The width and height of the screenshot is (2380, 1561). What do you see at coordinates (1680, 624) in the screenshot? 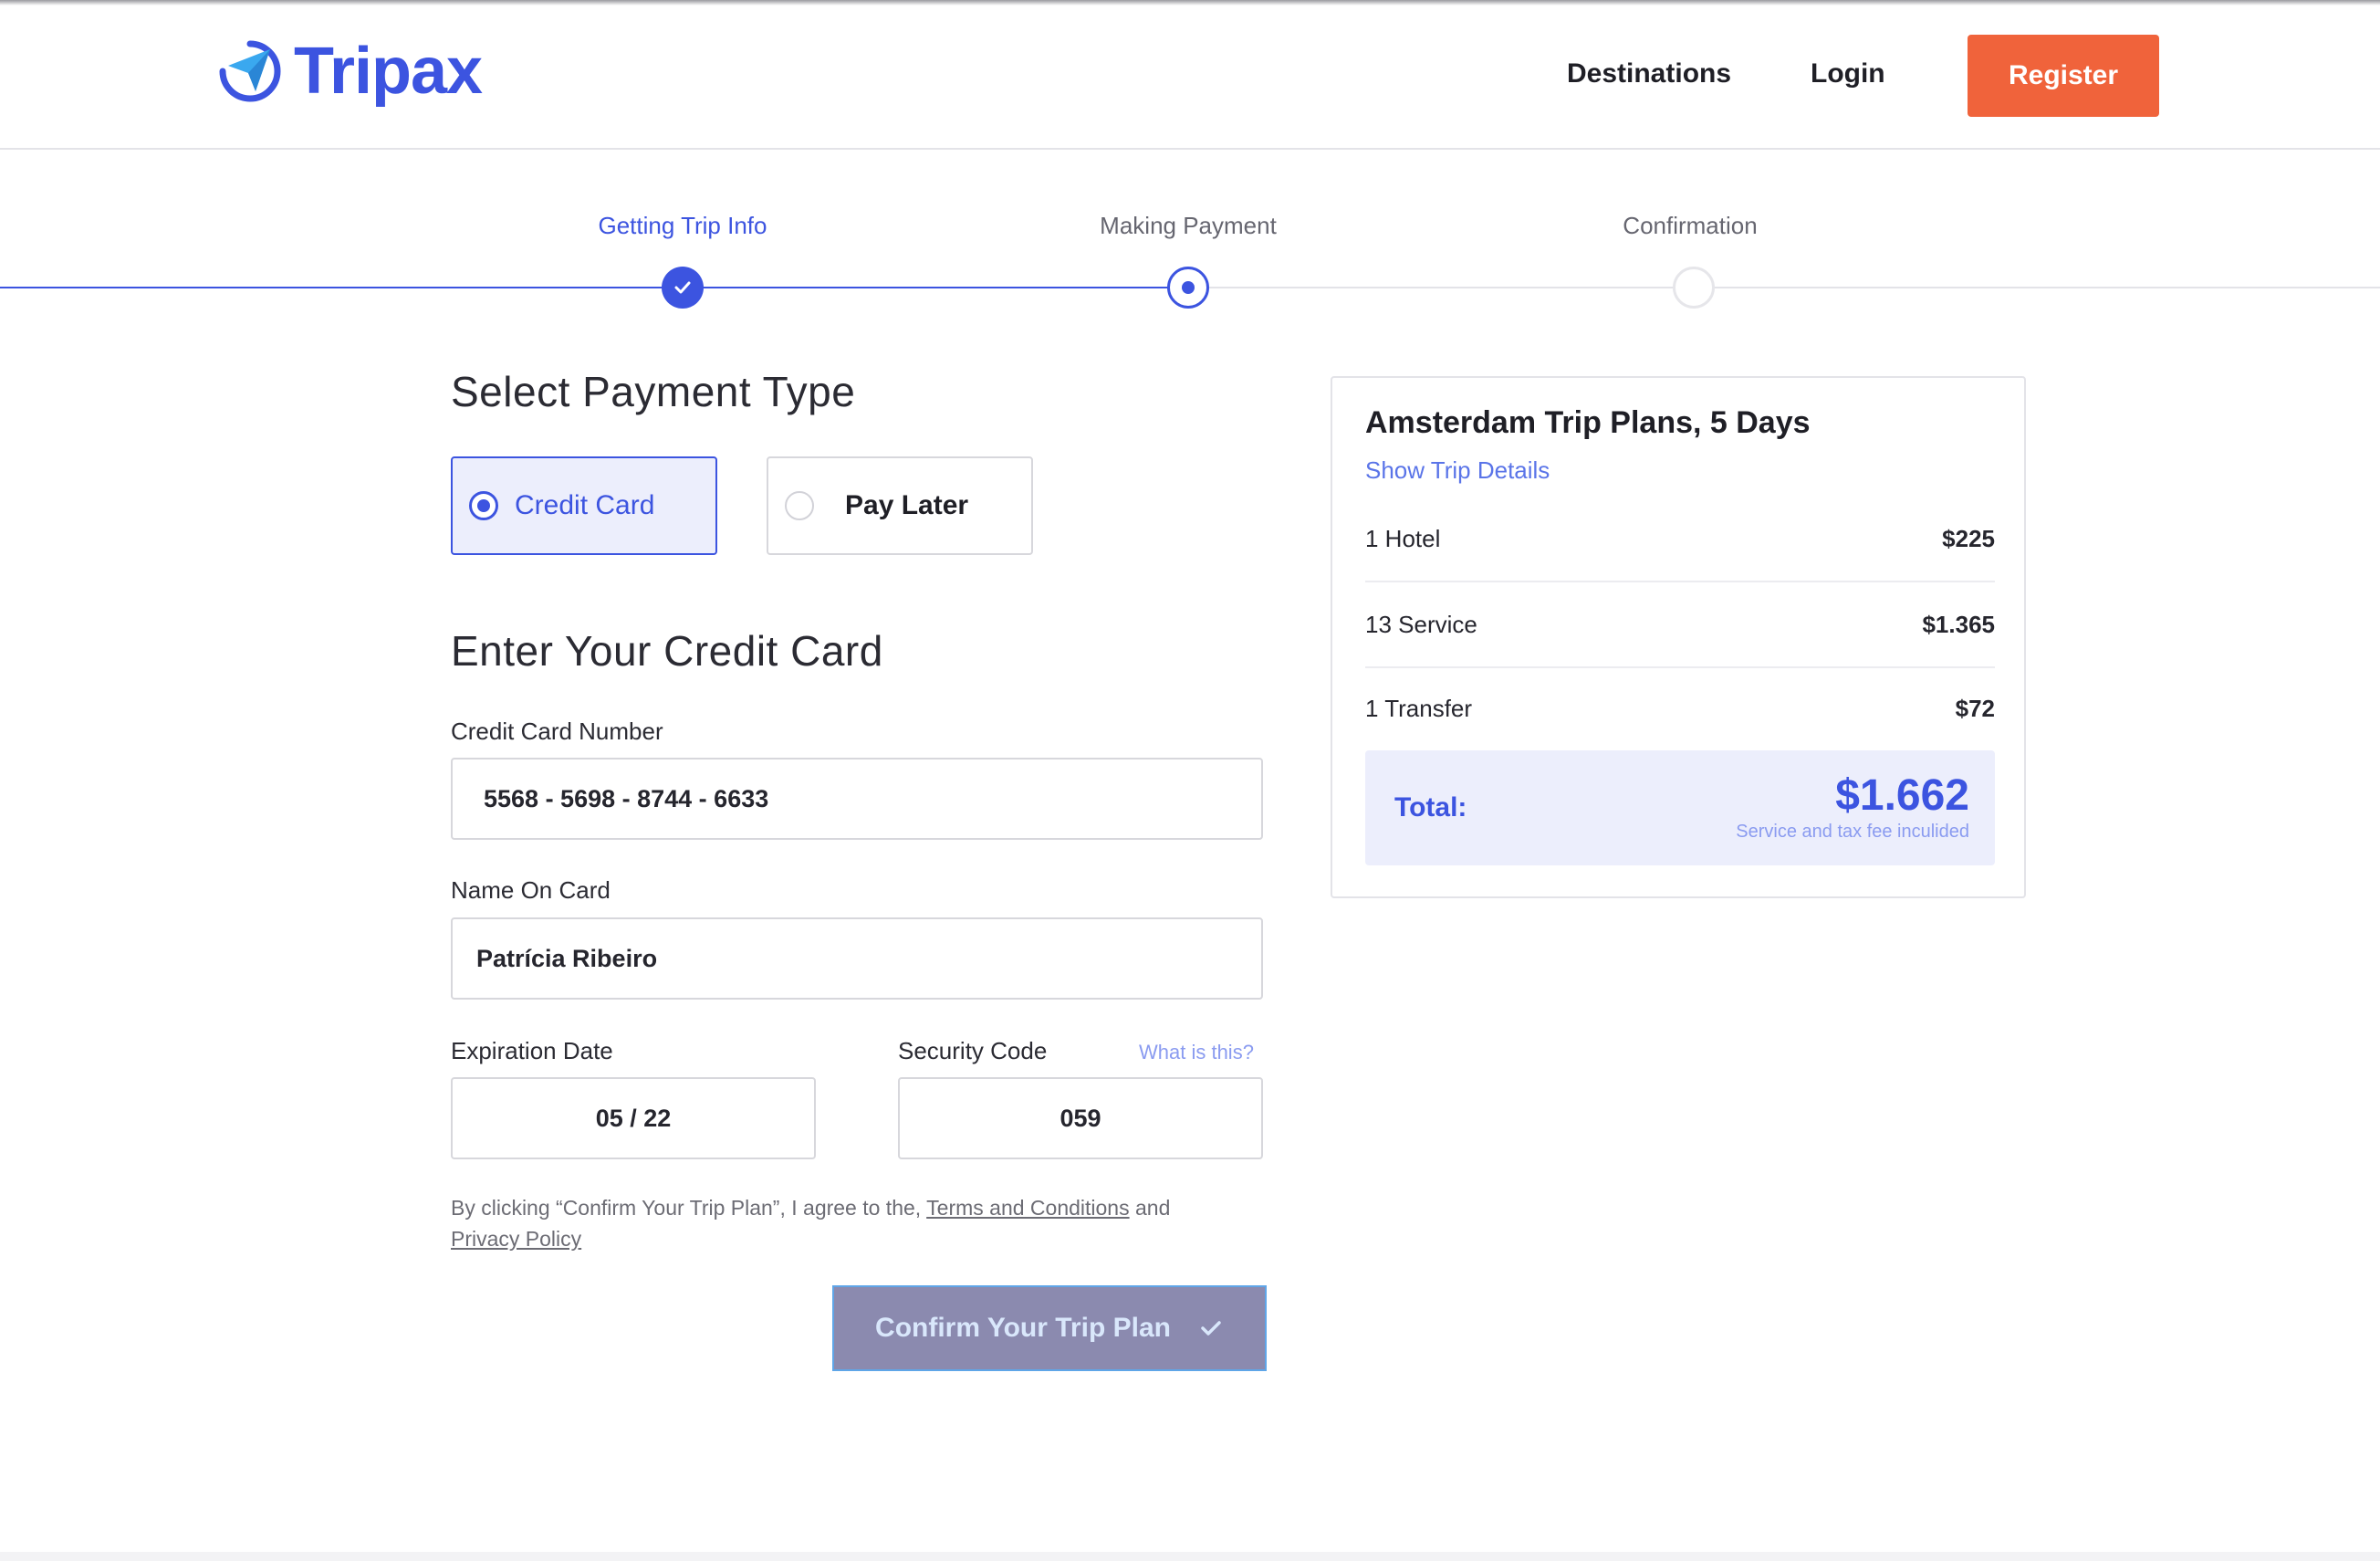
I see `summary-line-item: 13 Service $1.365` at bounding box center [1680, 624].